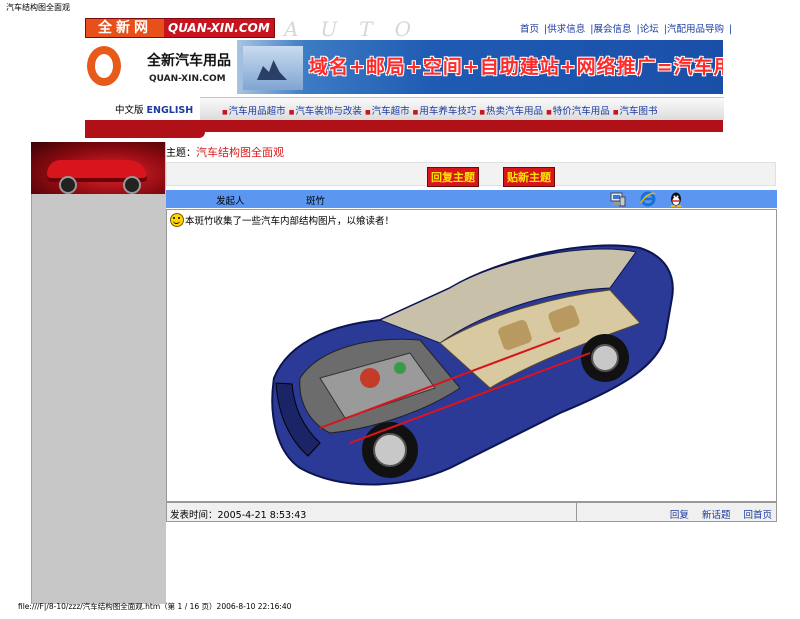  I want to click on site-logo: 全新汽车用品 QUAN-XIN.COM, so click(161, 67).